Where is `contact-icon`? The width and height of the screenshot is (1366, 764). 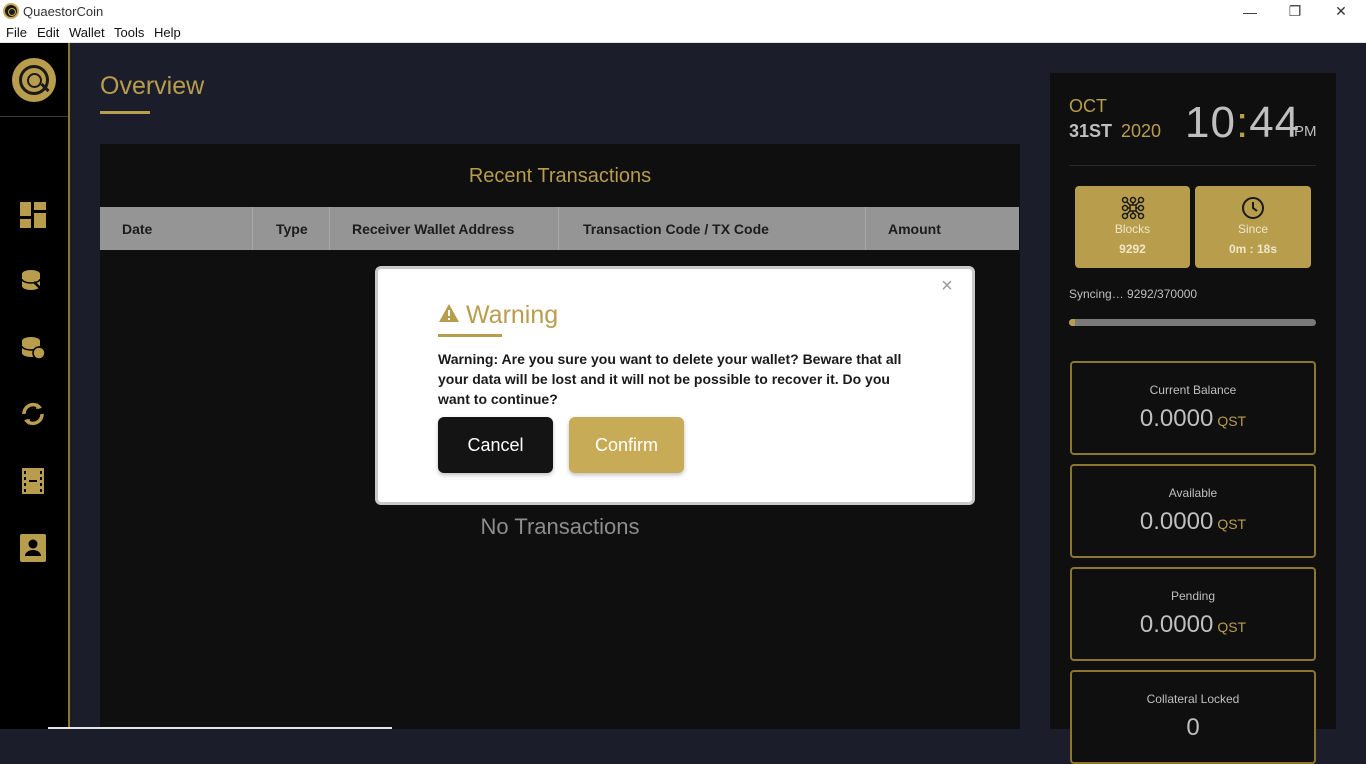
contact-icon is located at coordinates (33, 548).